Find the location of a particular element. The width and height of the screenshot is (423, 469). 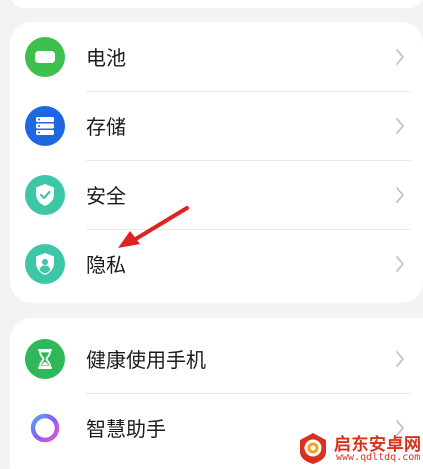

settings-item-label: 健康使用手机 is located at coordinates (146, 360).